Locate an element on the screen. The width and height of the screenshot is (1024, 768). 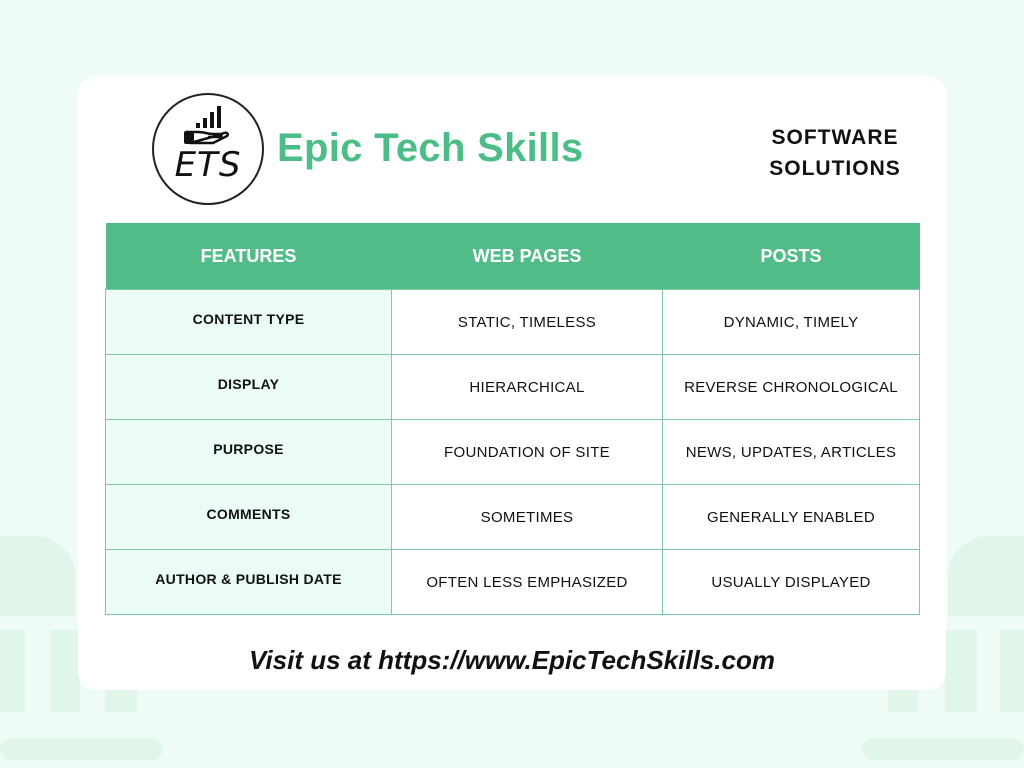
logo-initials: ETS is located at coordinates (208, 165).